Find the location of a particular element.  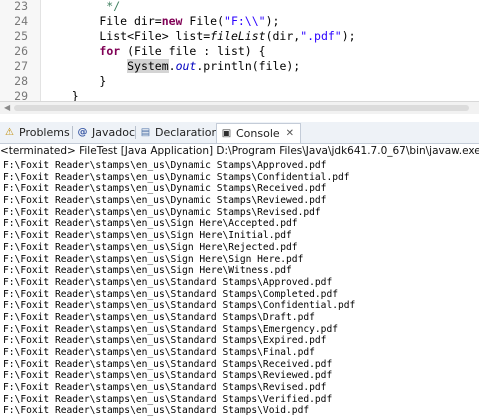

code-line: 23 */ is located at coordinates (239, 7).